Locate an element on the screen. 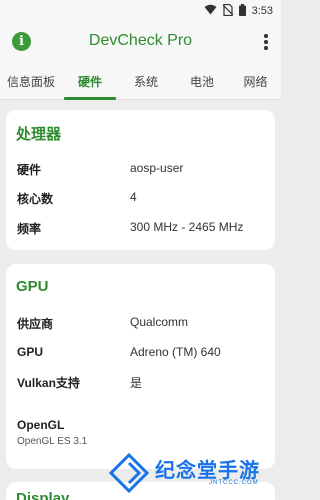 Image resolution: width=320 pixels, height=500 pixels. row-value: Adreno (TM) 640 is located at coordinates (175, 352).